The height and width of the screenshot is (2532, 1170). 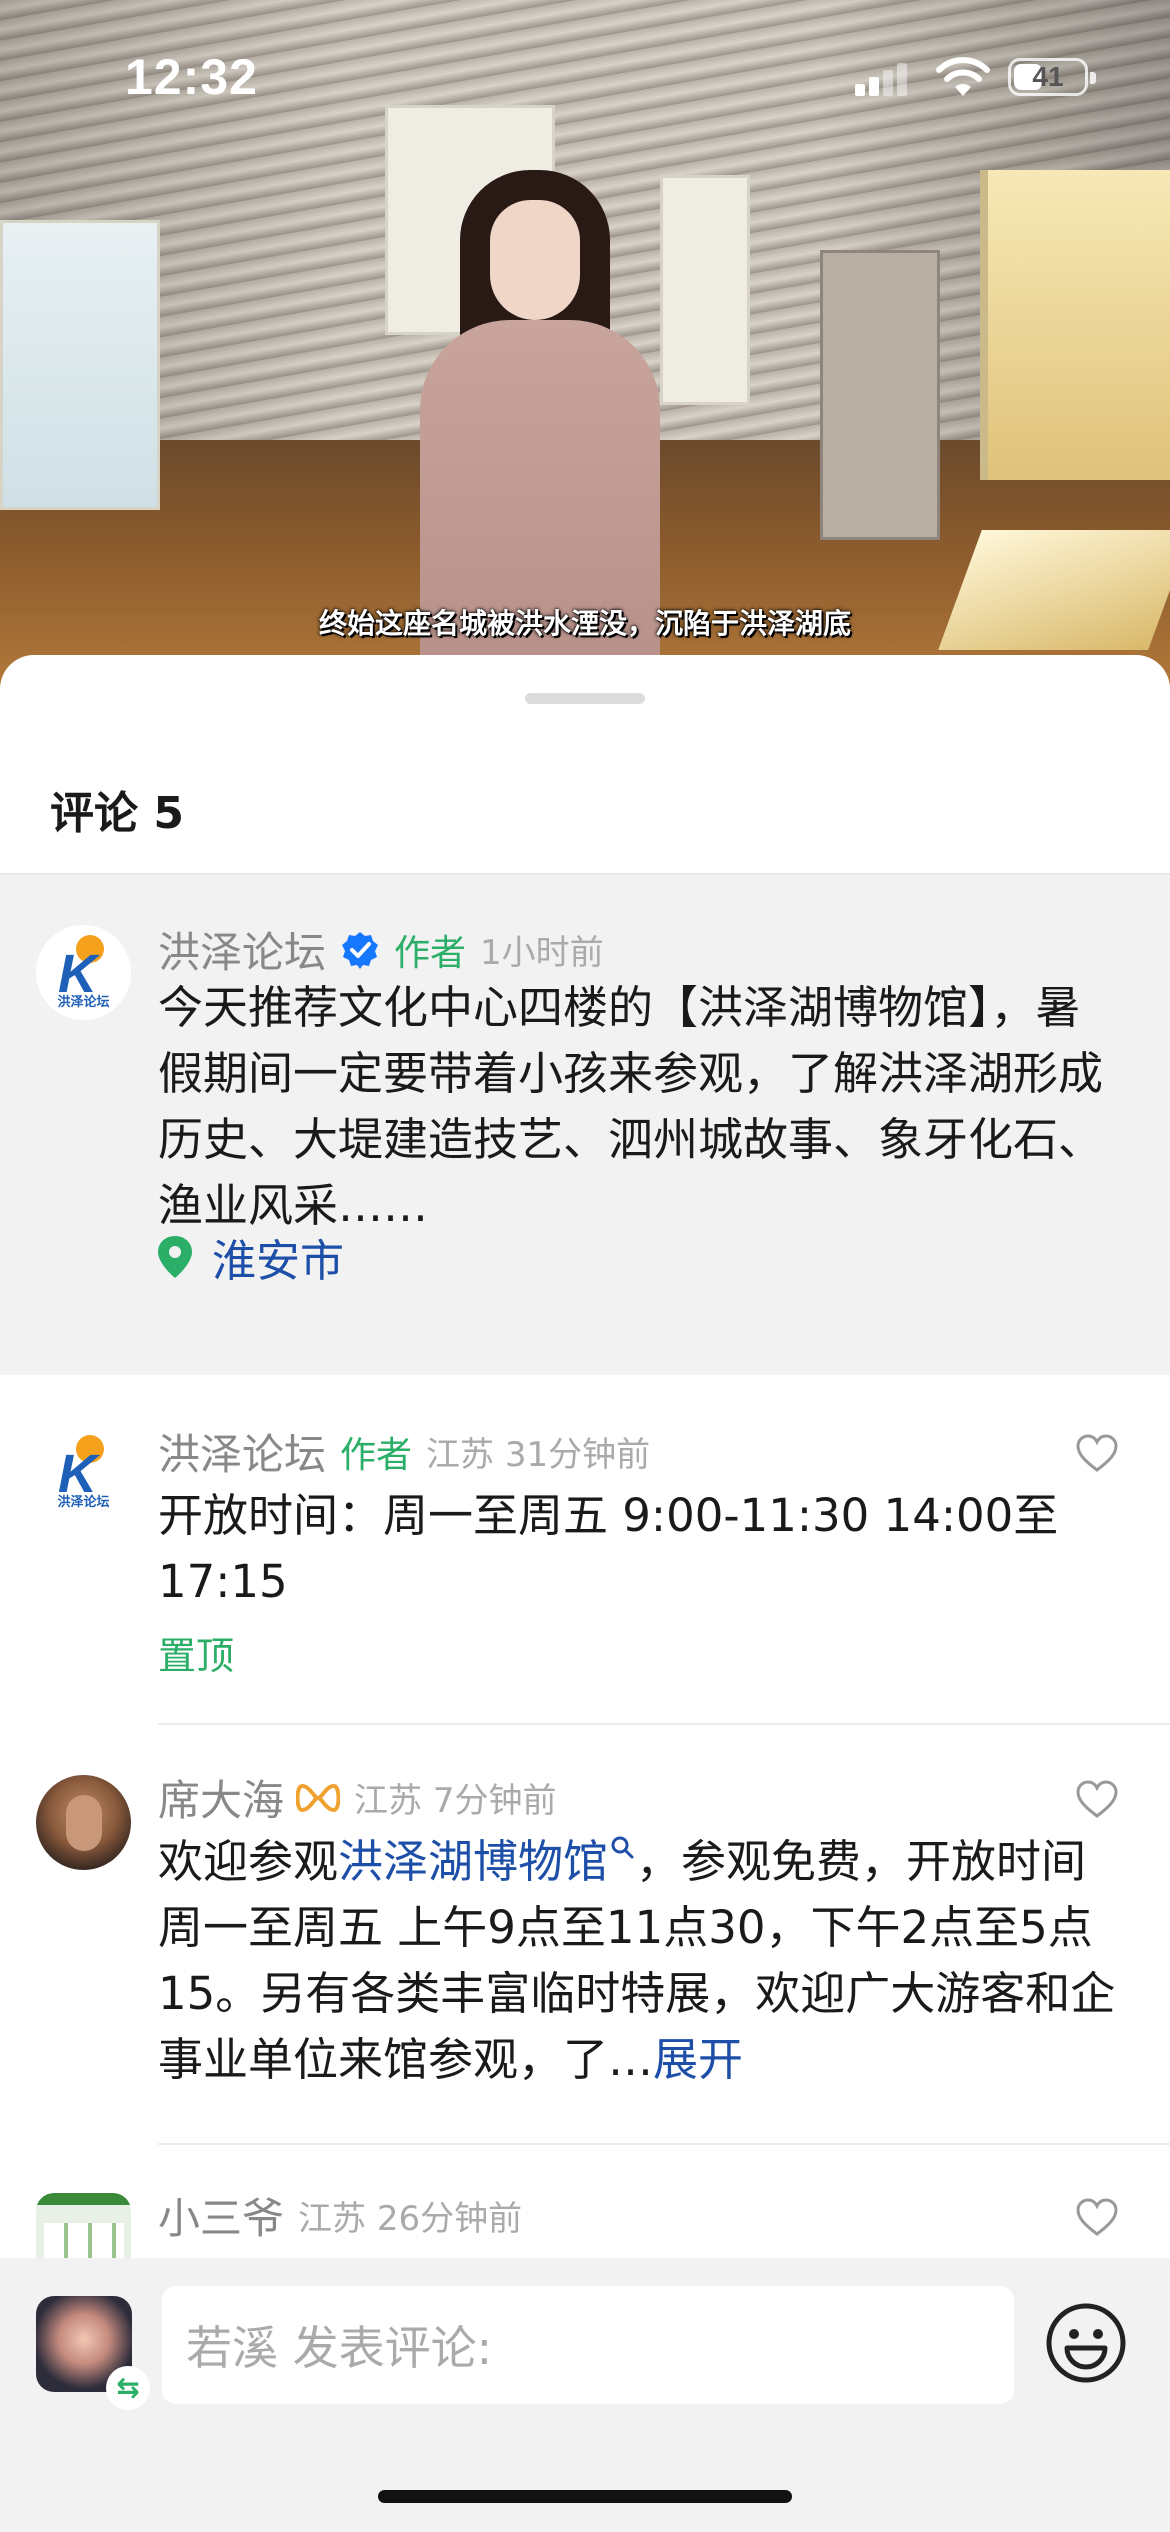 I want to click on status-time: 12:32, so click(x=191, y=77).